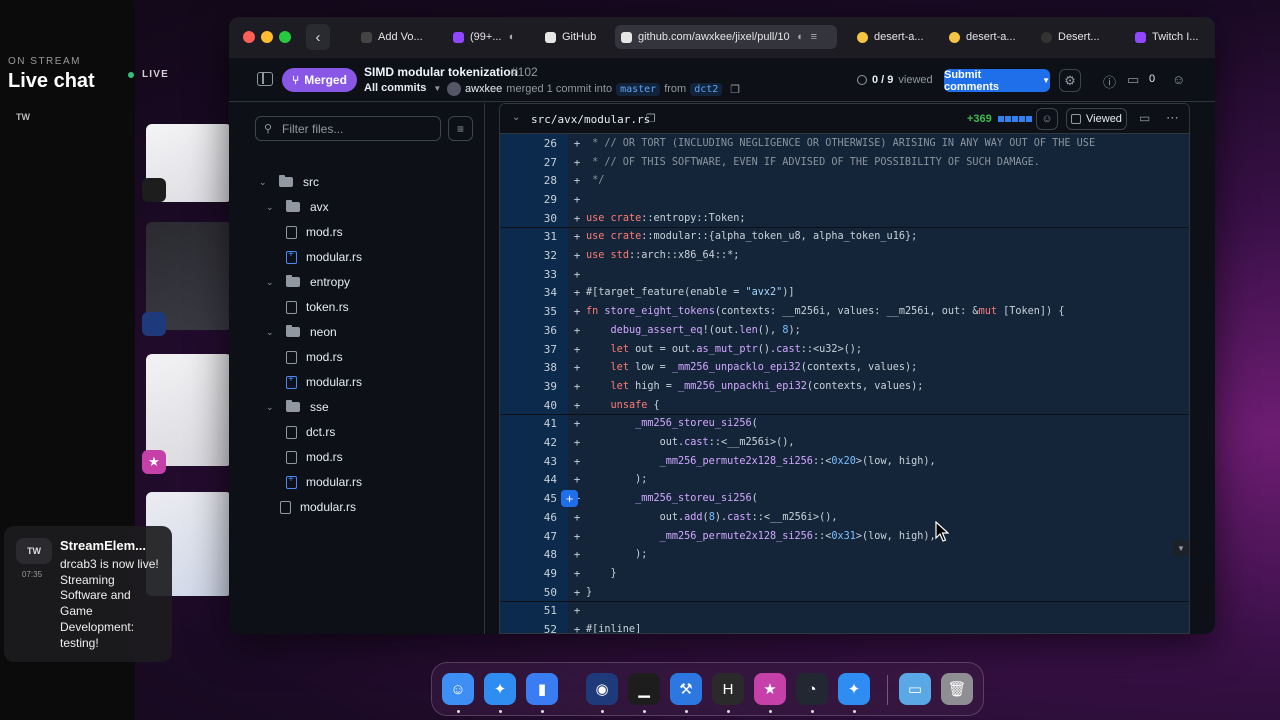 This screenshot has width=1280, height=720. Describe the element at coordinates (1172, 118) in the screenshot. I see `more-options-icon: ⋯` at that location.